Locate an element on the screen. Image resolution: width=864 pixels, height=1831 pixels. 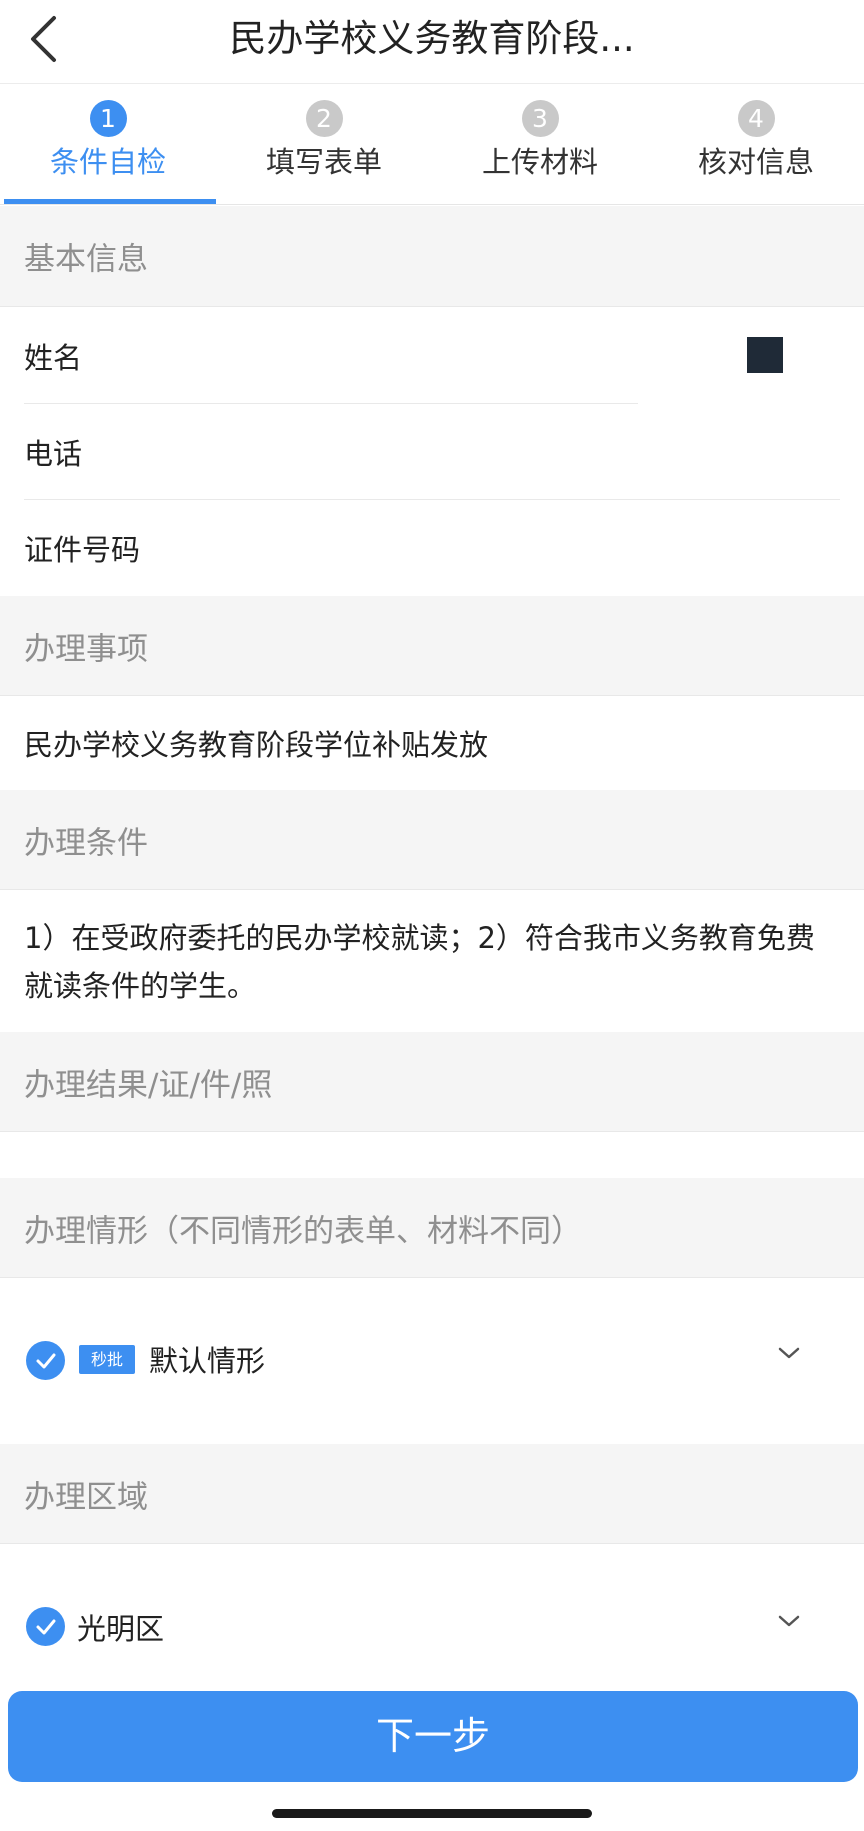
active-step-indicator is located at coordinates (110, 201).